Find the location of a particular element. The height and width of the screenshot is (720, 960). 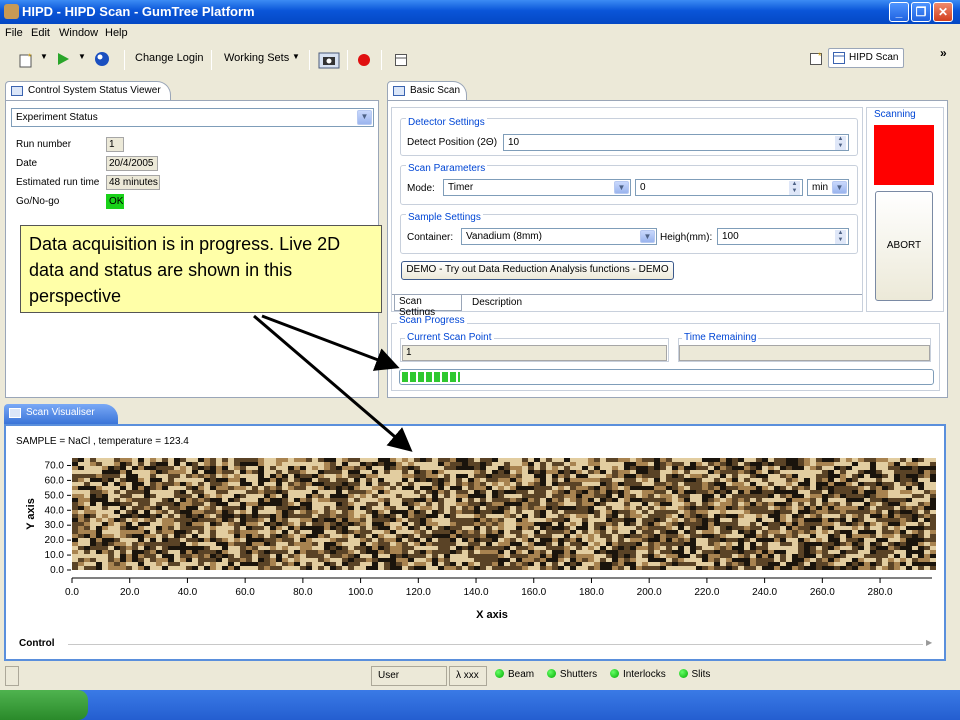

scan-progress-title: Scan Progress is located at coordinates (432, 320).